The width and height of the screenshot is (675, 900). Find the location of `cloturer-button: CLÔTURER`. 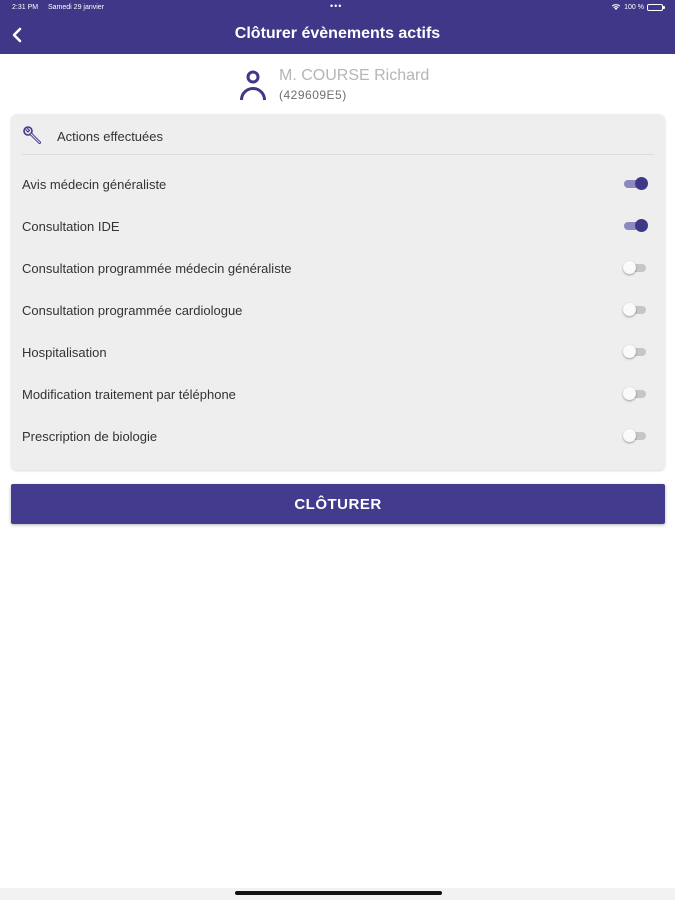

cloturer-button: CLÔTURER is located at coordinates (338, 504).